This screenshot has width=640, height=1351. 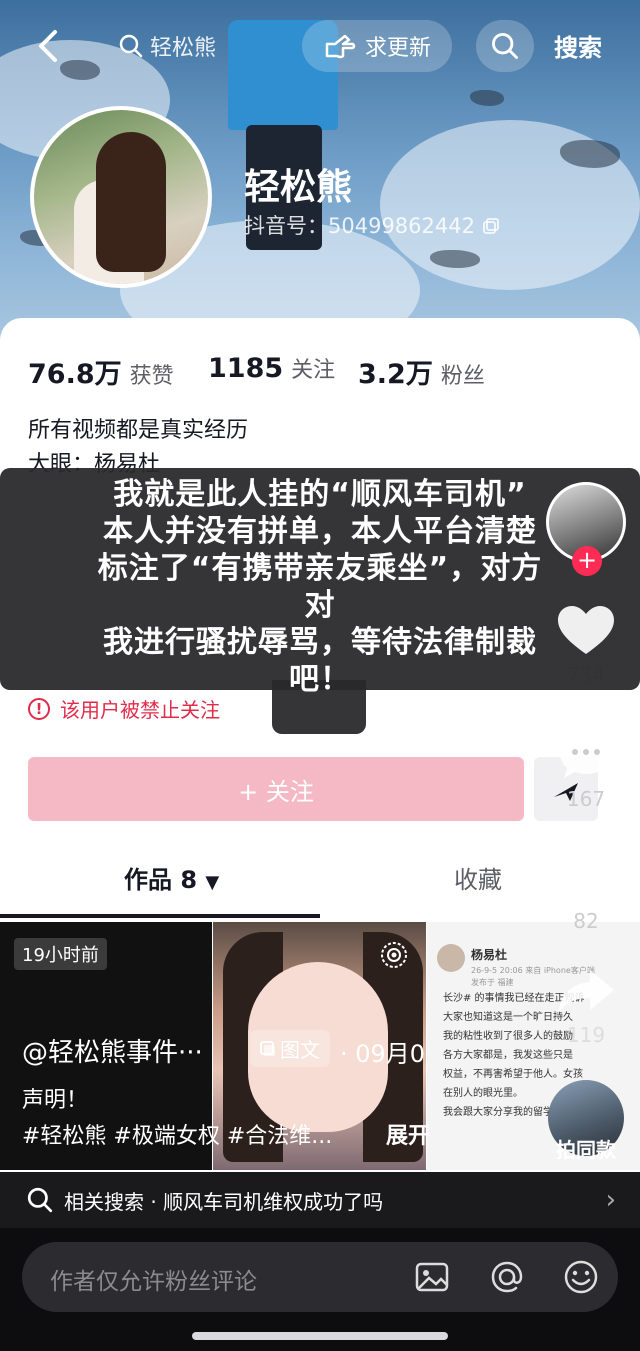 What do you see at coordinates (320, 568) in the screenshot?
I see `caption-line: 标注了“有携带亲友乘坐”，对方` at bounding box center [320, 568].